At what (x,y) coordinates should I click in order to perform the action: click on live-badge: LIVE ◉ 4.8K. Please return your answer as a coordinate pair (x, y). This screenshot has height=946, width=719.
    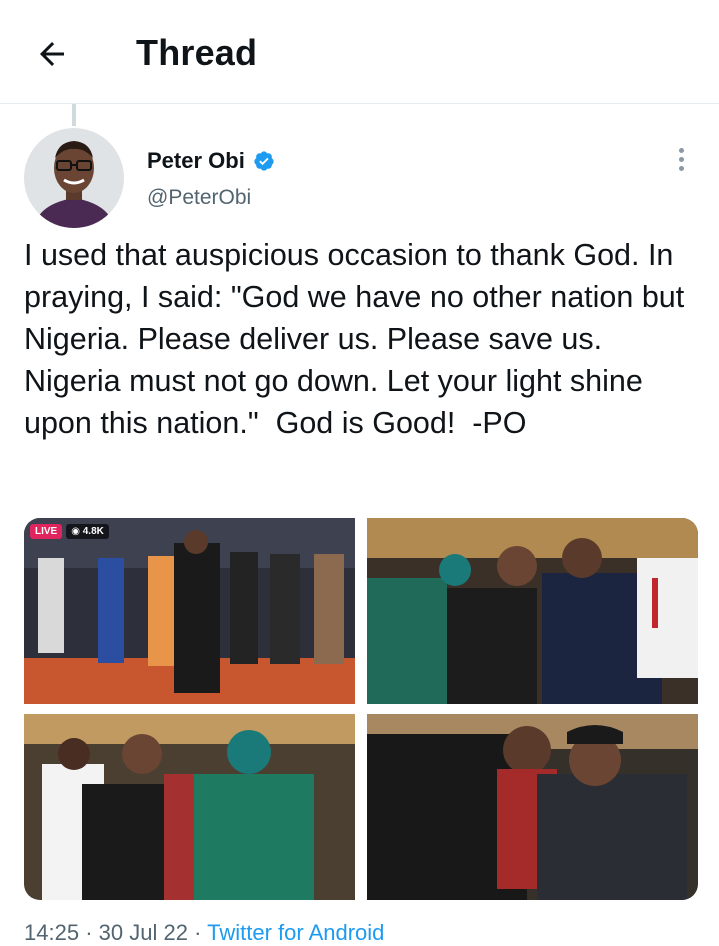
    Looking at the image, I should click on (69, 531).